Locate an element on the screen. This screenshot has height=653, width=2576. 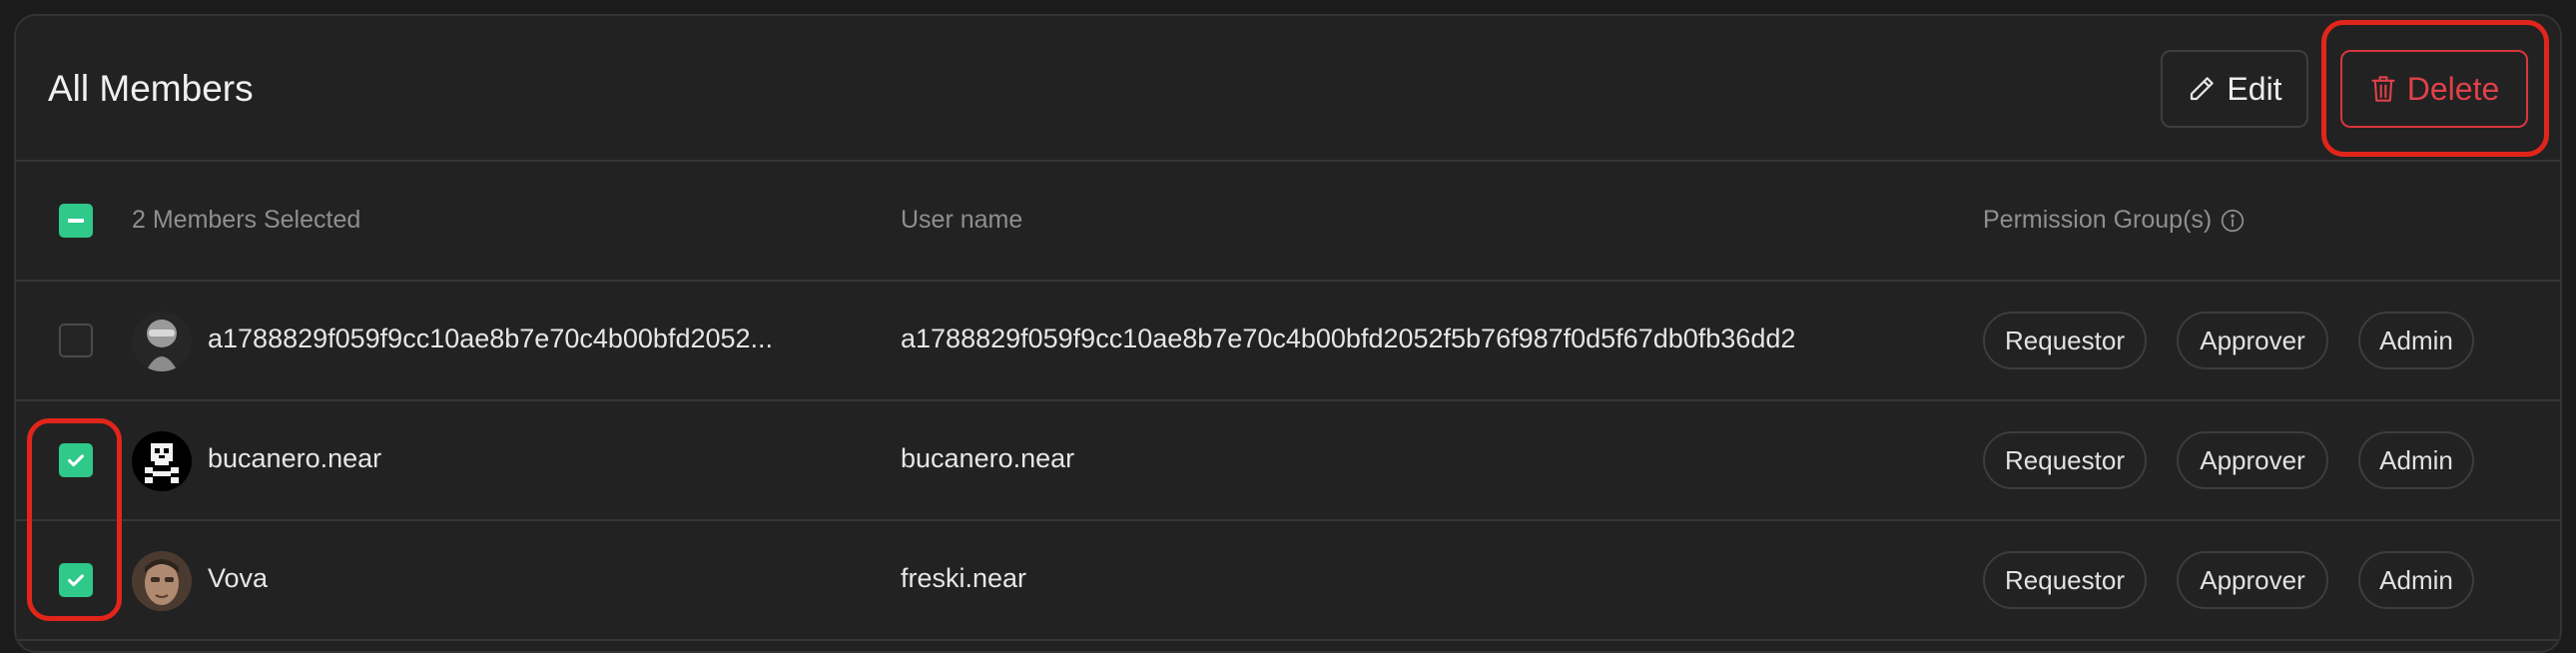
pencil-icon is located at coordinates (2203, 89).